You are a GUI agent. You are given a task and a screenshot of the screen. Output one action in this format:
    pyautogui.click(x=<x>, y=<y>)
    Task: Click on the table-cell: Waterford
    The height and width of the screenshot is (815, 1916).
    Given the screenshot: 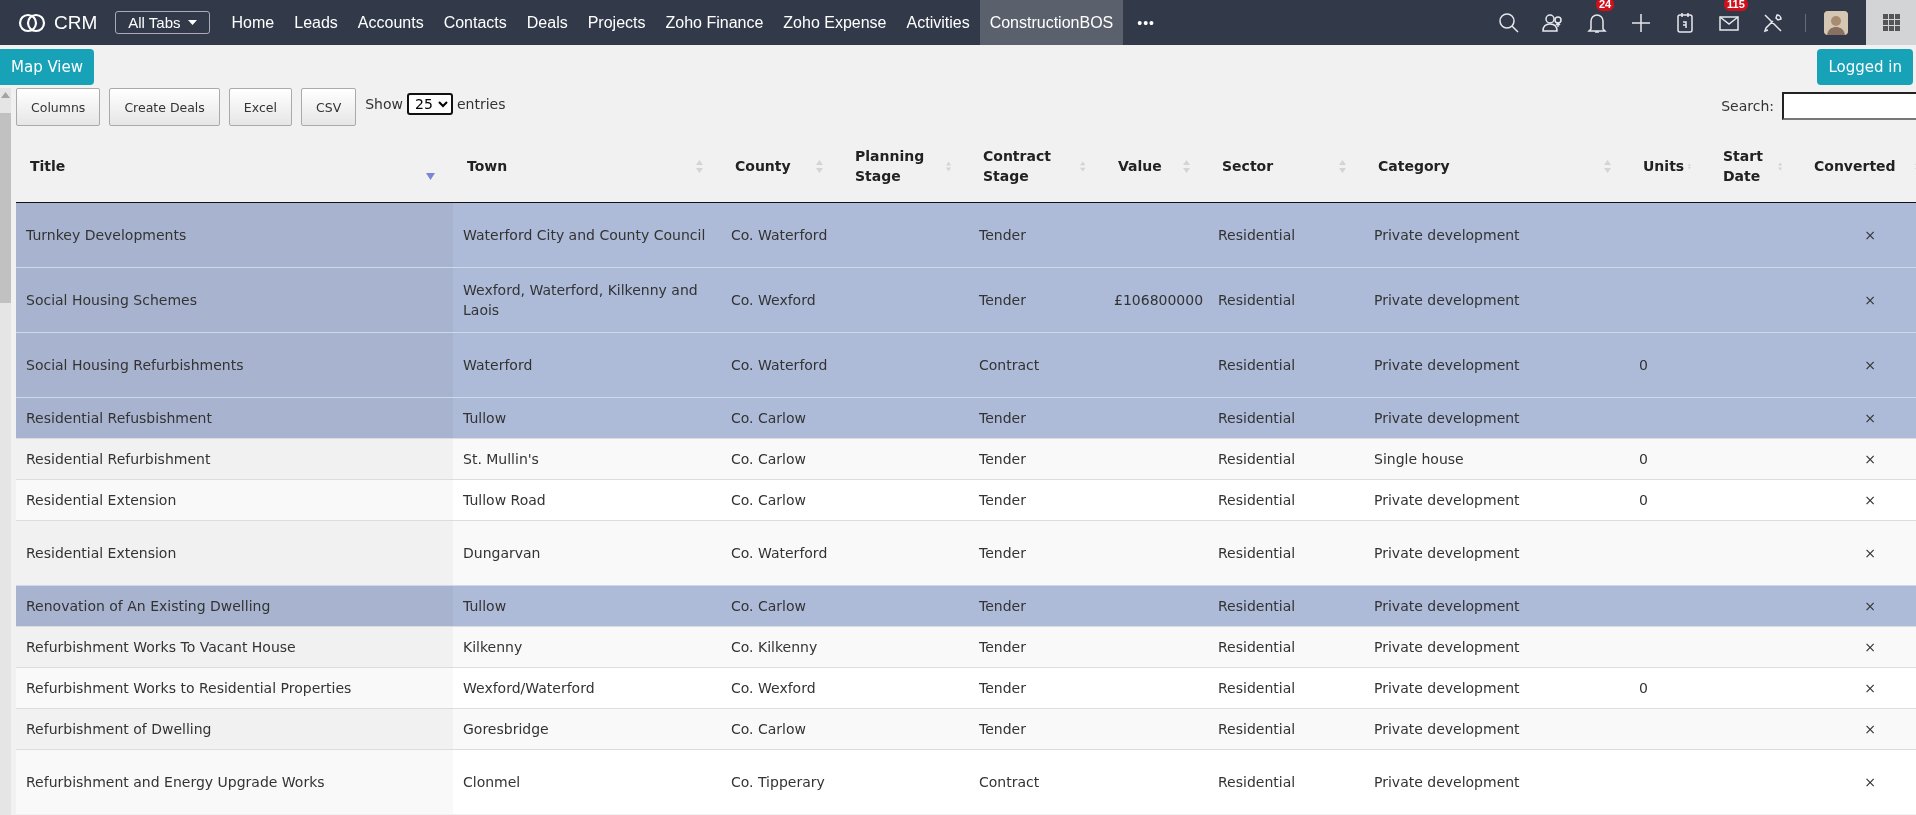 What is the action you would take?
    pyautogui.click(x=498, y=365)
    